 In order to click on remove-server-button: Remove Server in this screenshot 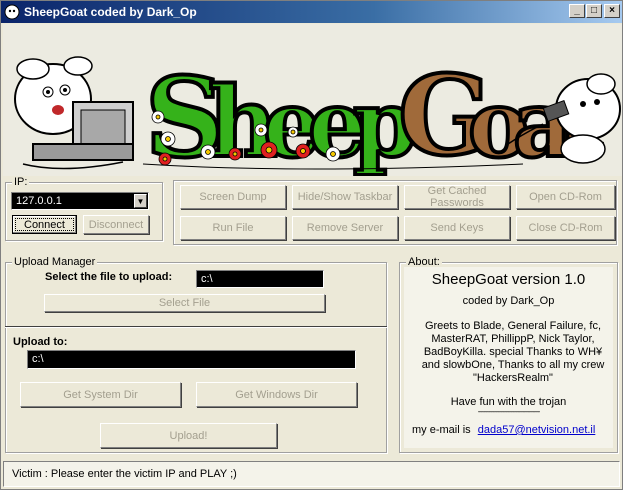, I will do `click(345, 228)`.